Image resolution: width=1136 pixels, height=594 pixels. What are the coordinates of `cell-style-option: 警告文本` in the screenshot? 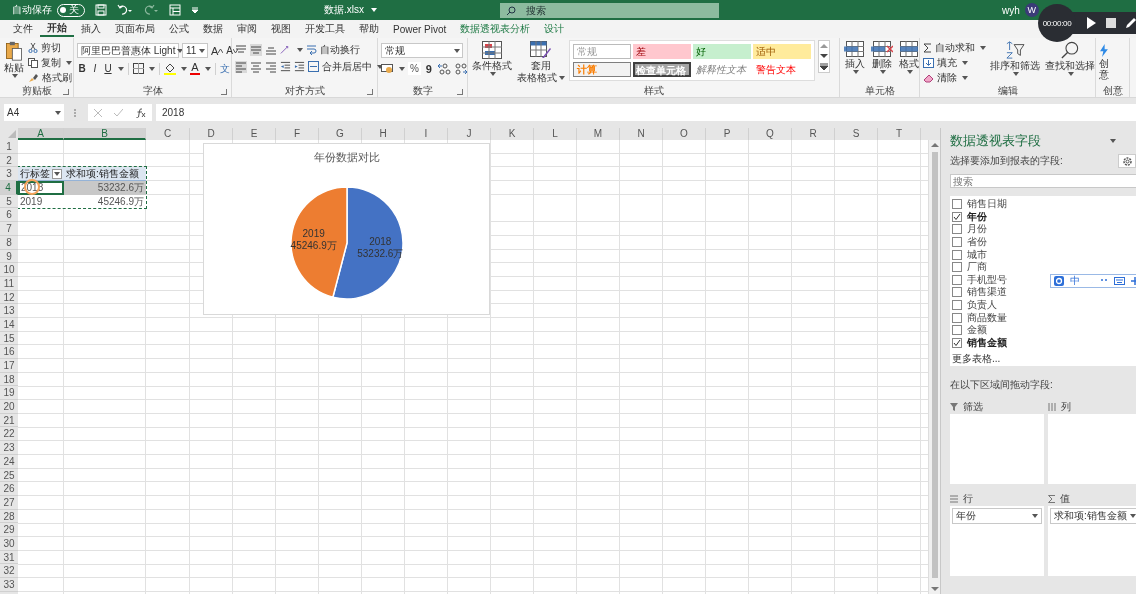 It's located at (782, 69).